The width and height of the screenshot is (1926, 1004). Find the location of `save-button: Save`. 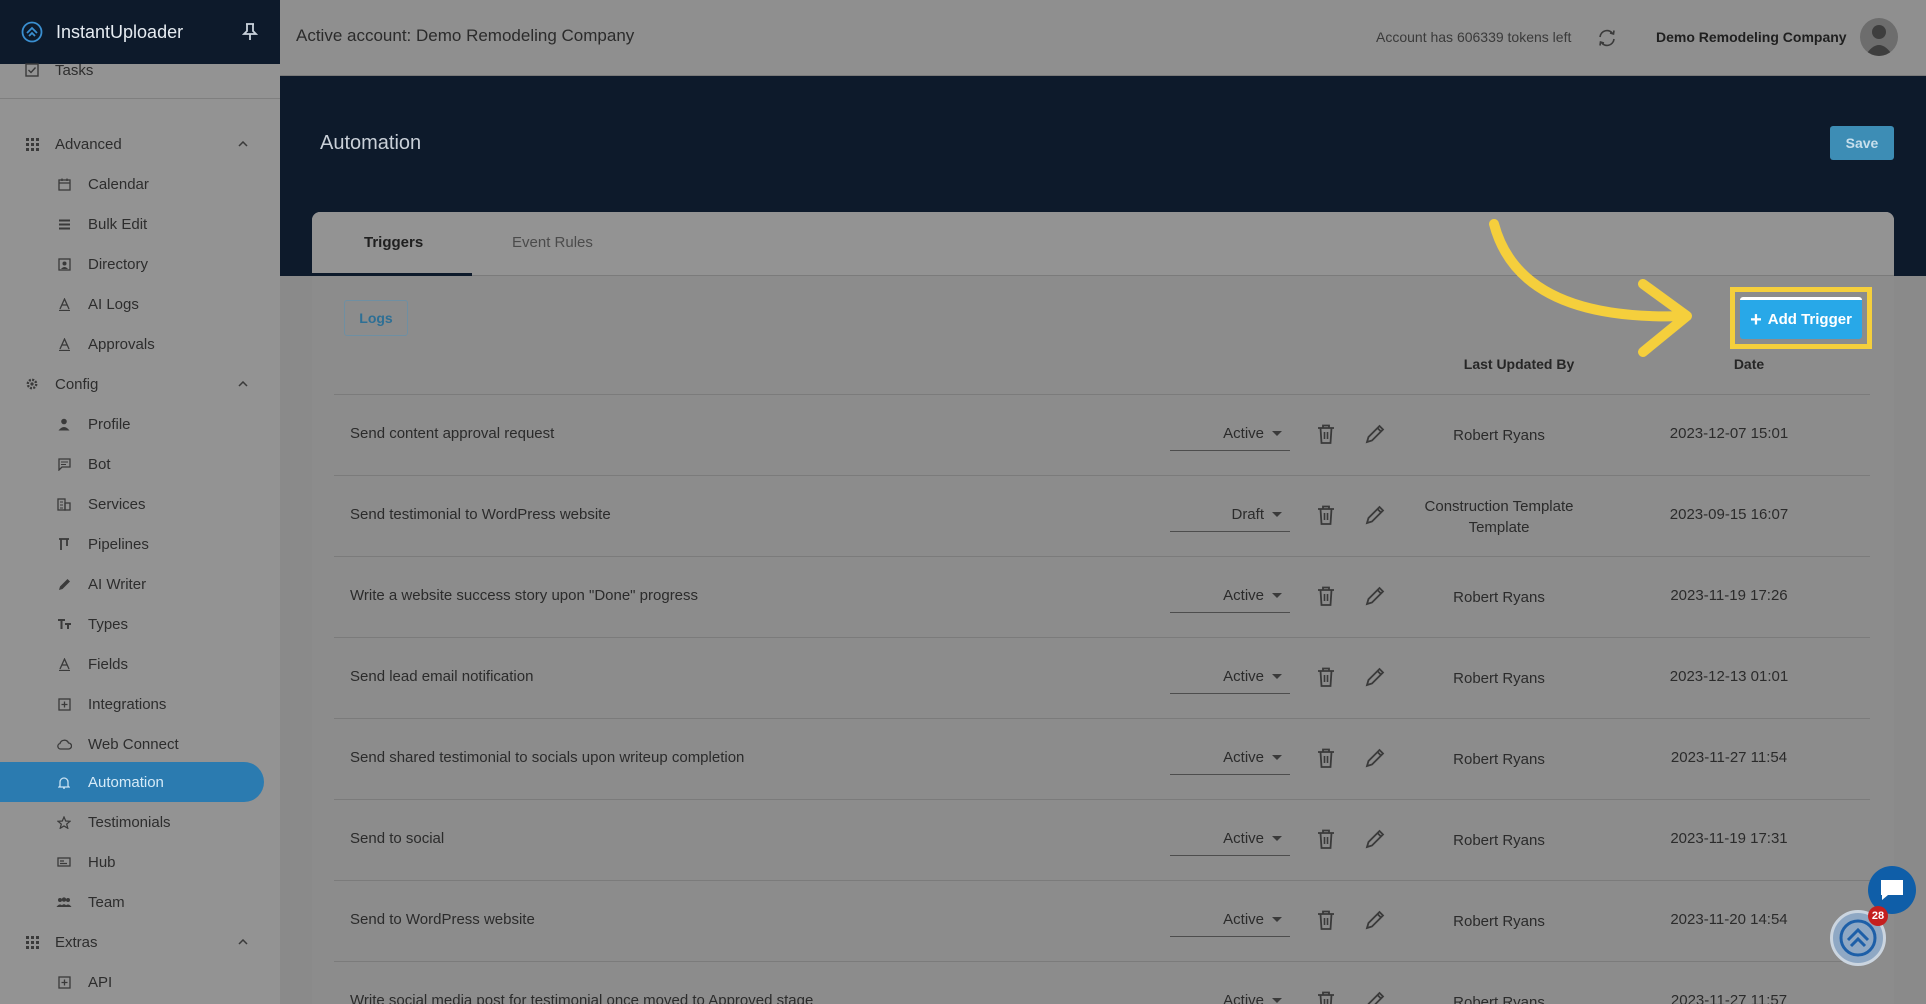

save-button: Save is located at coordinates (1862, 143).